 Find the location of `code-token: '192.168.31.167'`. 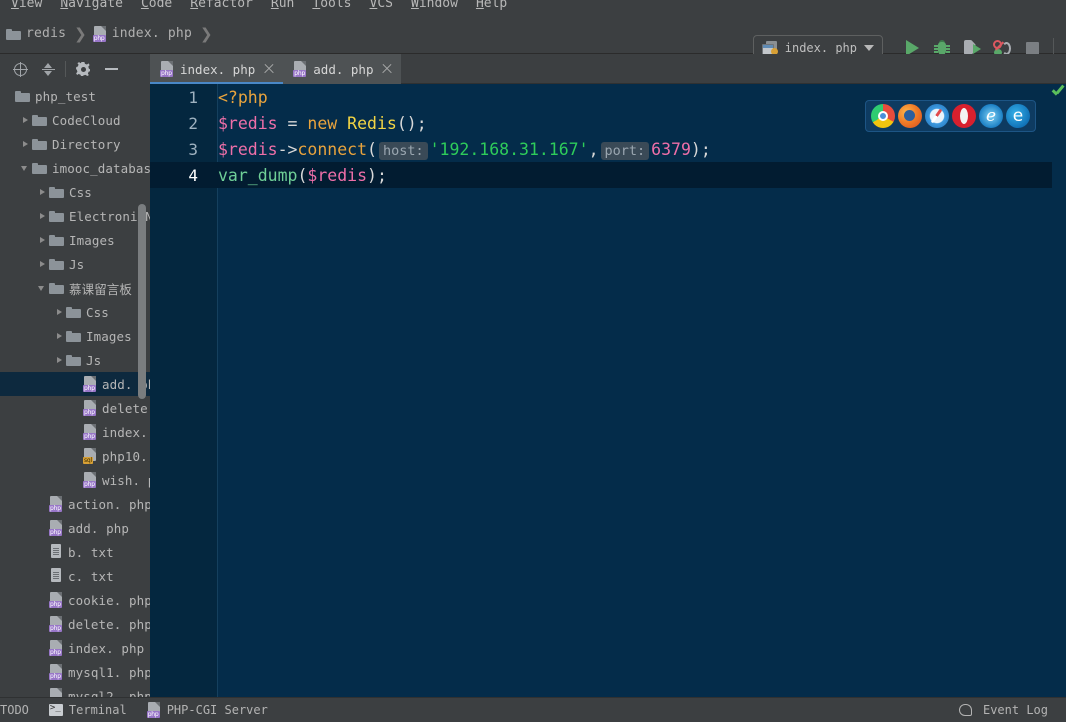

code-token: '192.168.31.167' is located at coordinates (509, 149).